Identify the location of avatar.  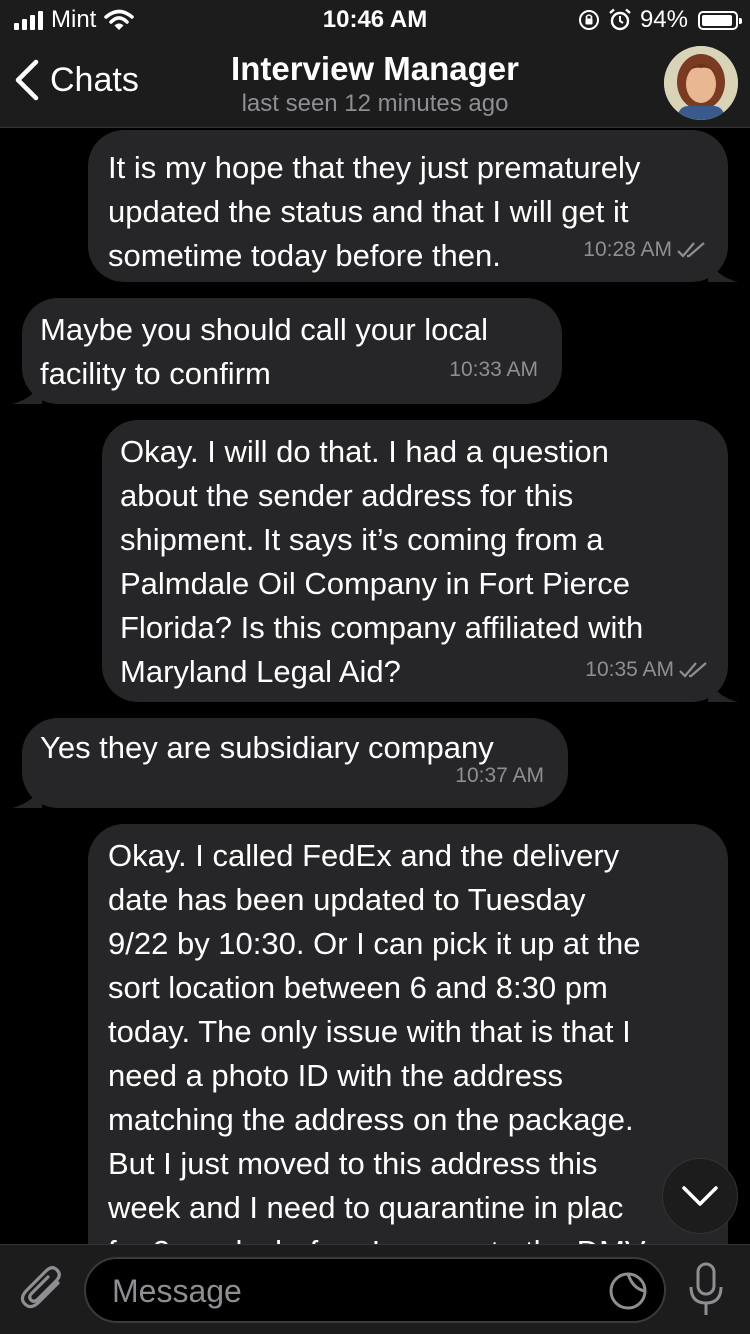
(701, 83).